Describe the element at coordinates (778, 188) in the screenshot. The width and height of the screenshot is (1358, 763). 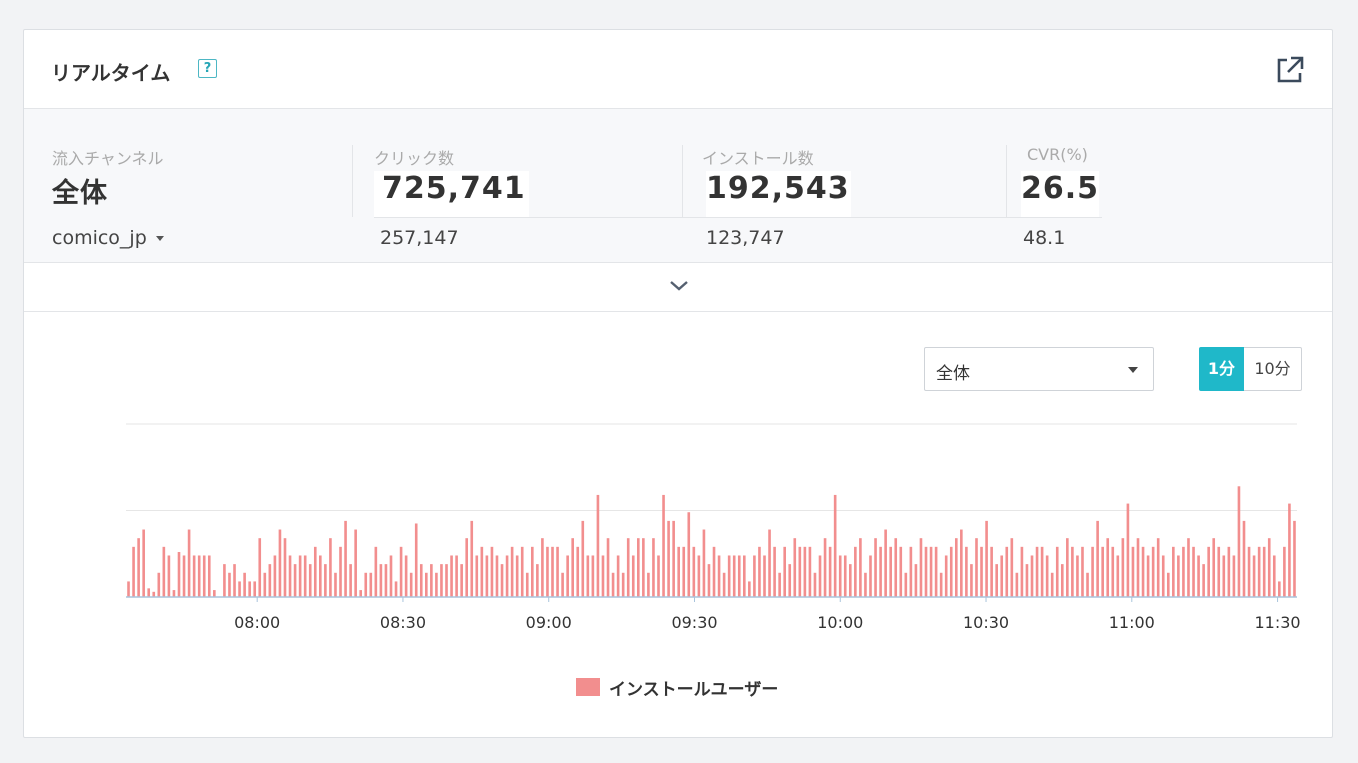
I see `installs-value: 192,543` at that location.